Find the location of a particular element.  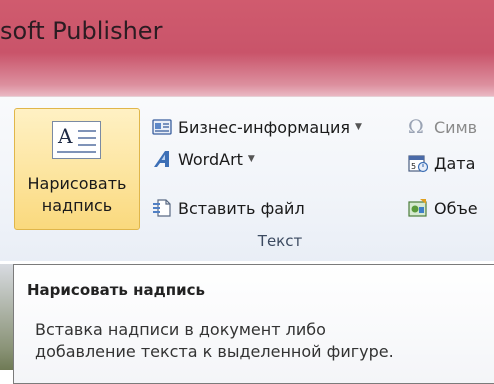

object-icon is located at coordinates (418, 208).